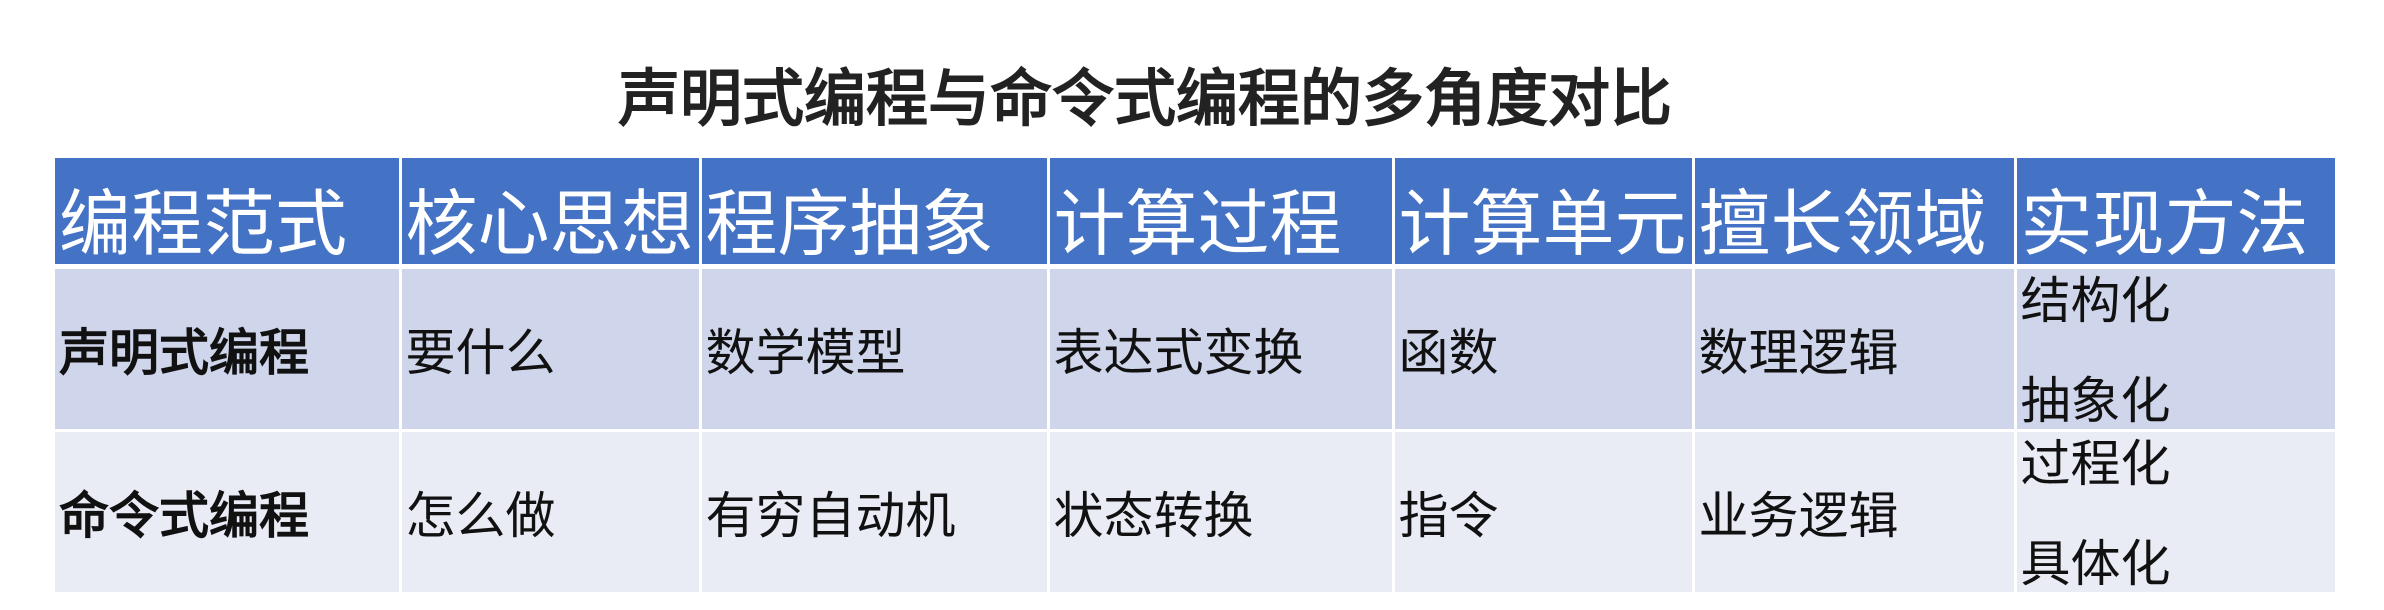 The width and height of the screenshot is (2384, 610). I want to click on cell-paradigm: 命令式编程, so click(228, 512).